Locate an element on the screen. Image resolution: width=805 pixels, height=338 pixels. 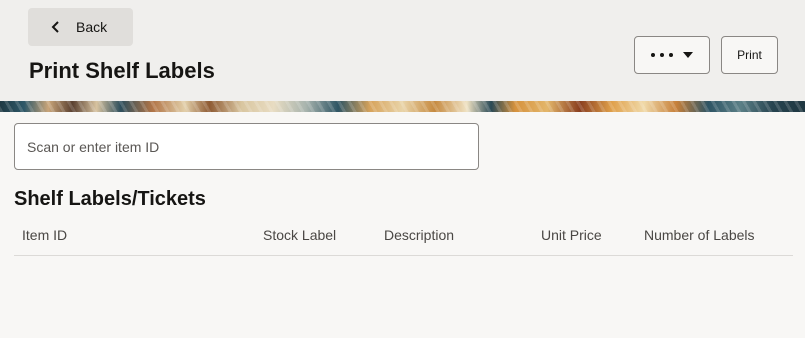
more-options-button is located at coordinates (672, 55).